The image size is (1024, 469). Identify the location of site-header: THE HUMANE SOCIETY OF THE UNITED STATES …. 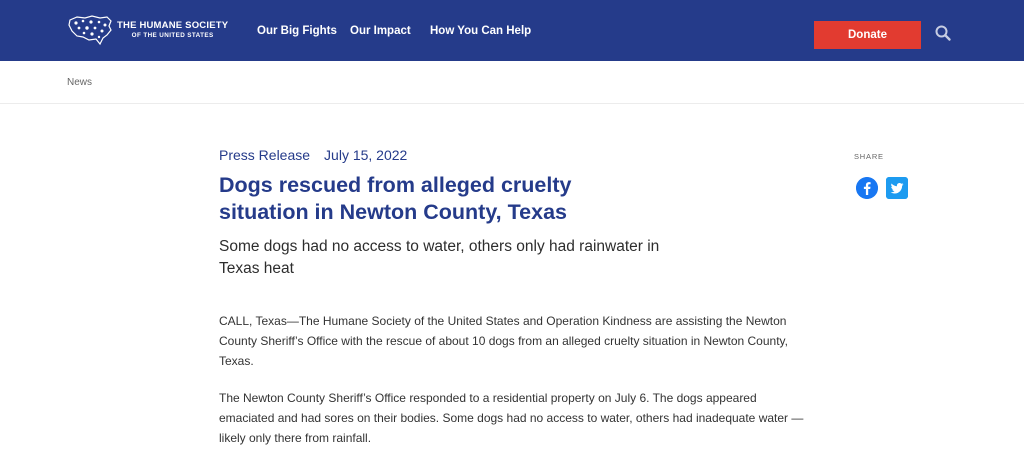
(512, 30).